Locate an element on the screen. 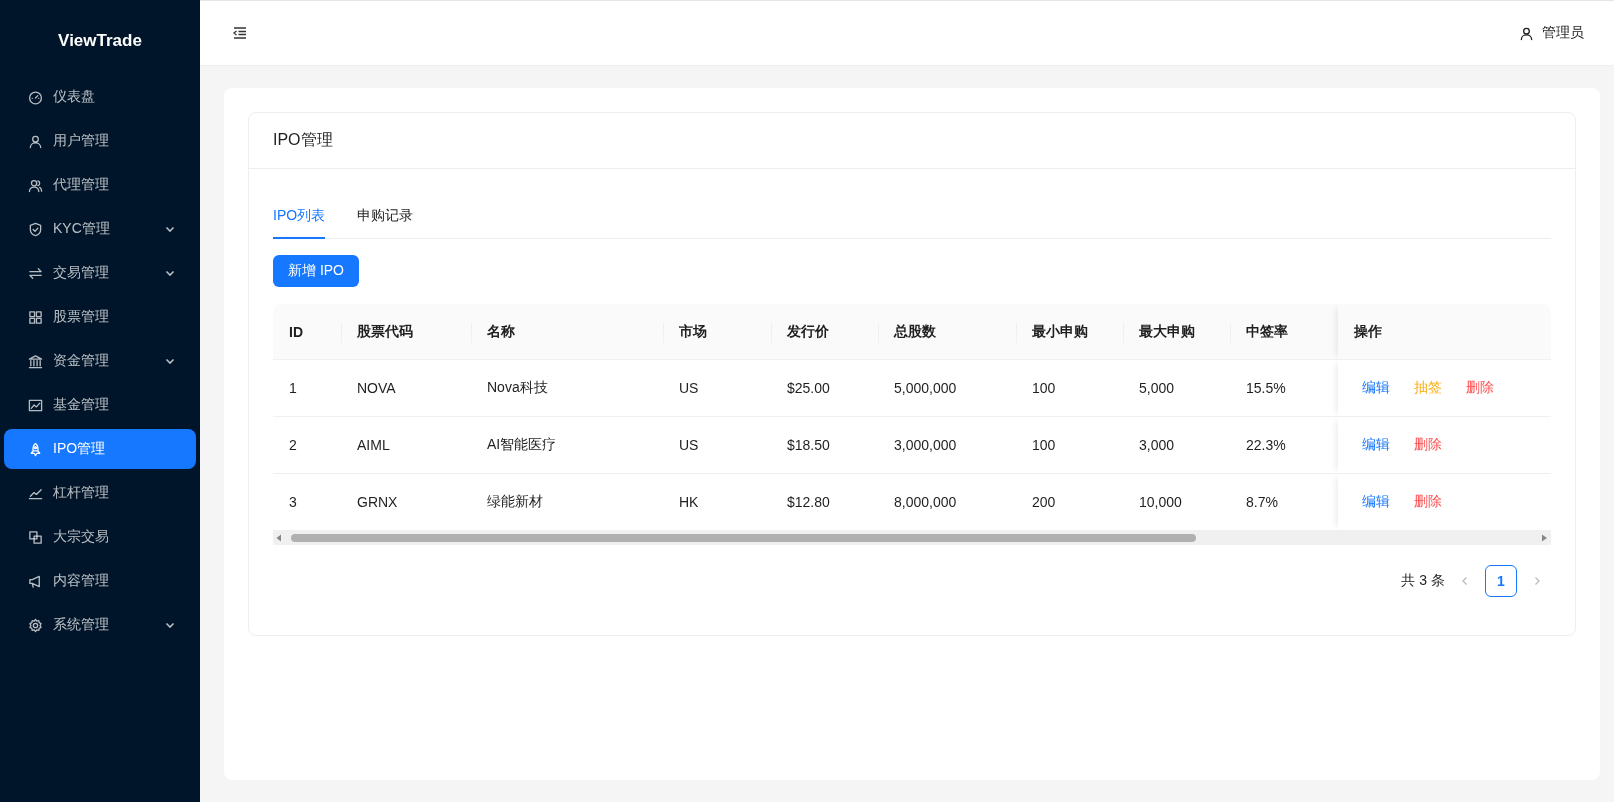  column-header: 操作 is located at coordinates (1444, 332).